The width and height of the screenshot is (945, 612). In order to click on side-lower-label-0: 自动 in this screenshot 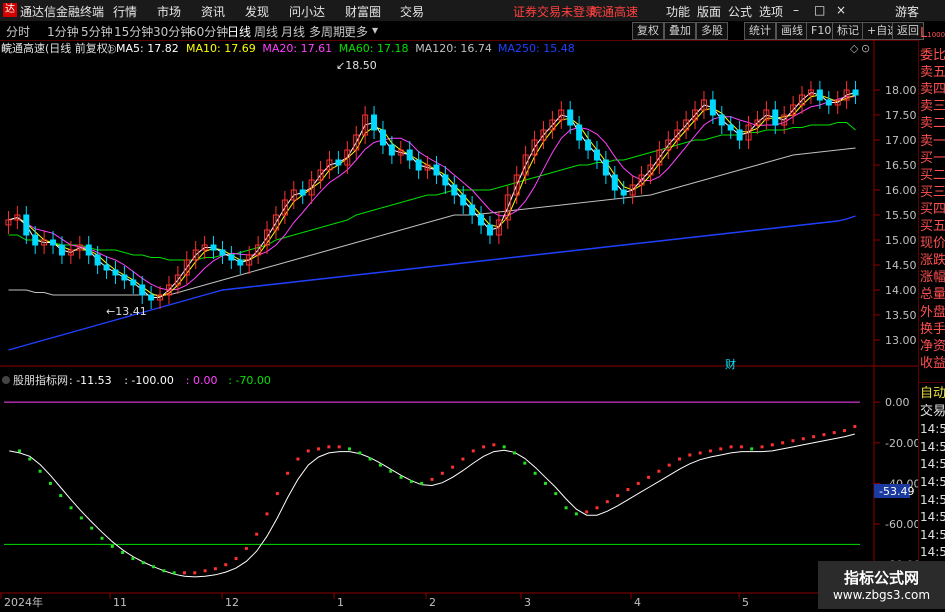, I will do `click(932, 394)`.